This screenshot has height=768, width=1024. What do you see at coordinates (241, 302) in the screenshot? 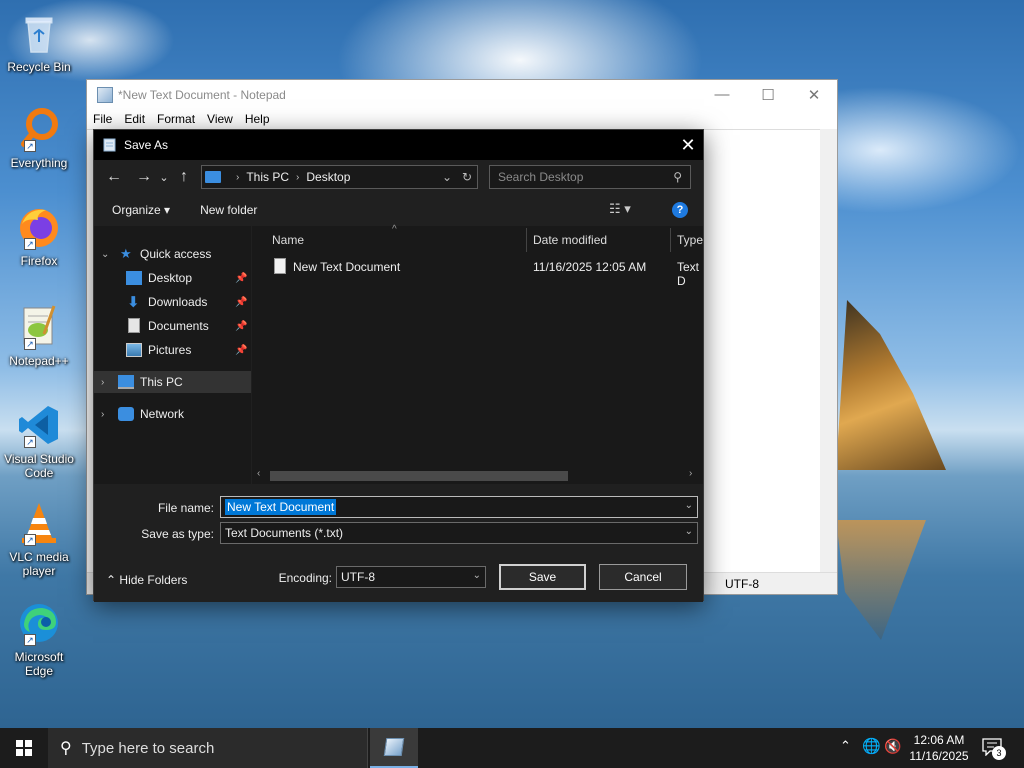
I see `pin-icon: 📌` at bounding box center [241, 302].